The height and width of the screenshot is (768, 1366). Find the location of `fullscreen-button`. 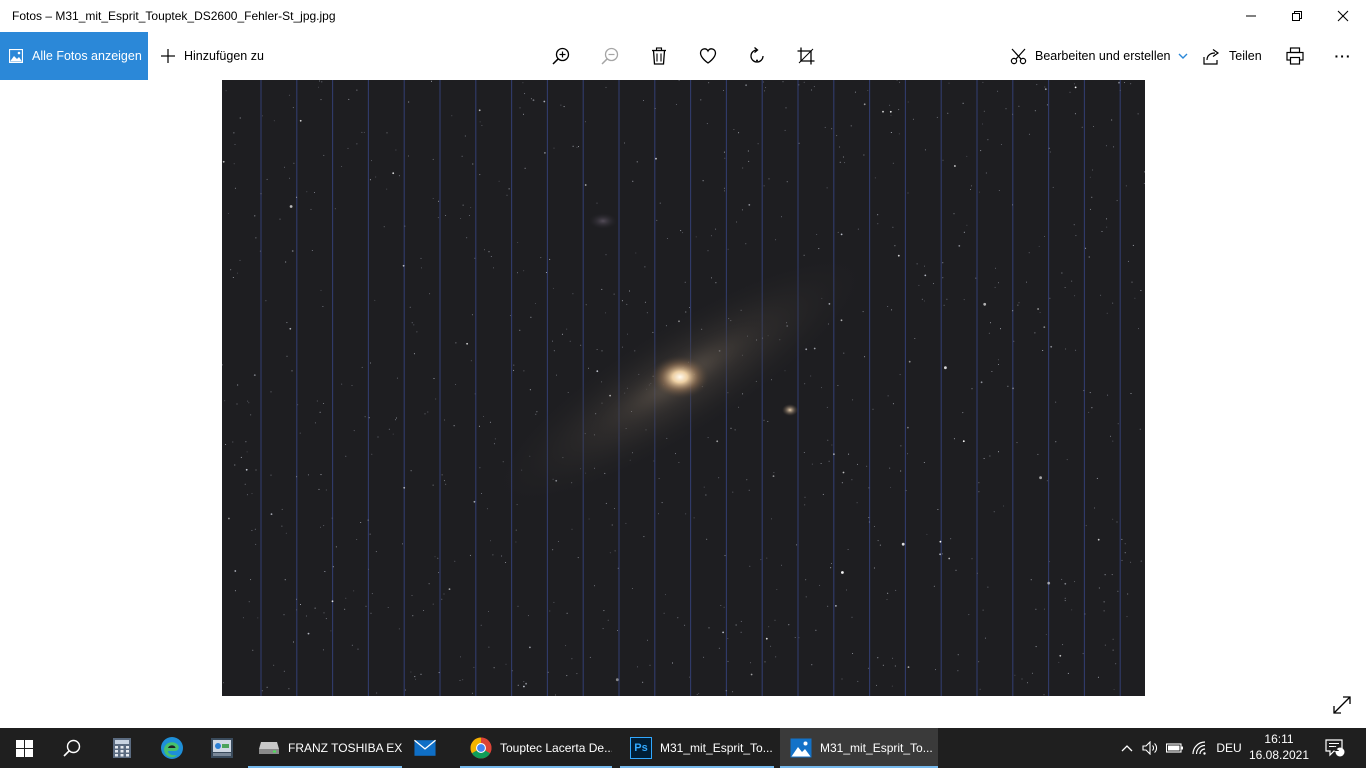

fullscreen-button is located at coordinates (1342, 705).